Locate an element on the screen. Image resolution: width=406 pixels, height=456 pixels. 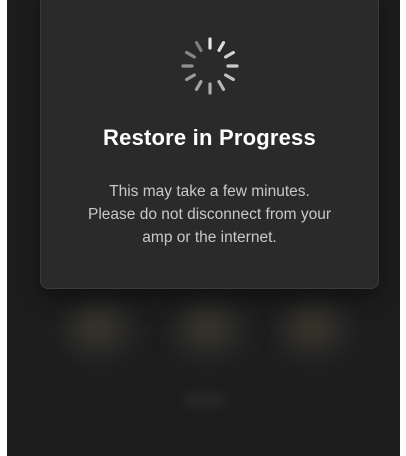
blurred-background-text is located at coordinates (205, 400).